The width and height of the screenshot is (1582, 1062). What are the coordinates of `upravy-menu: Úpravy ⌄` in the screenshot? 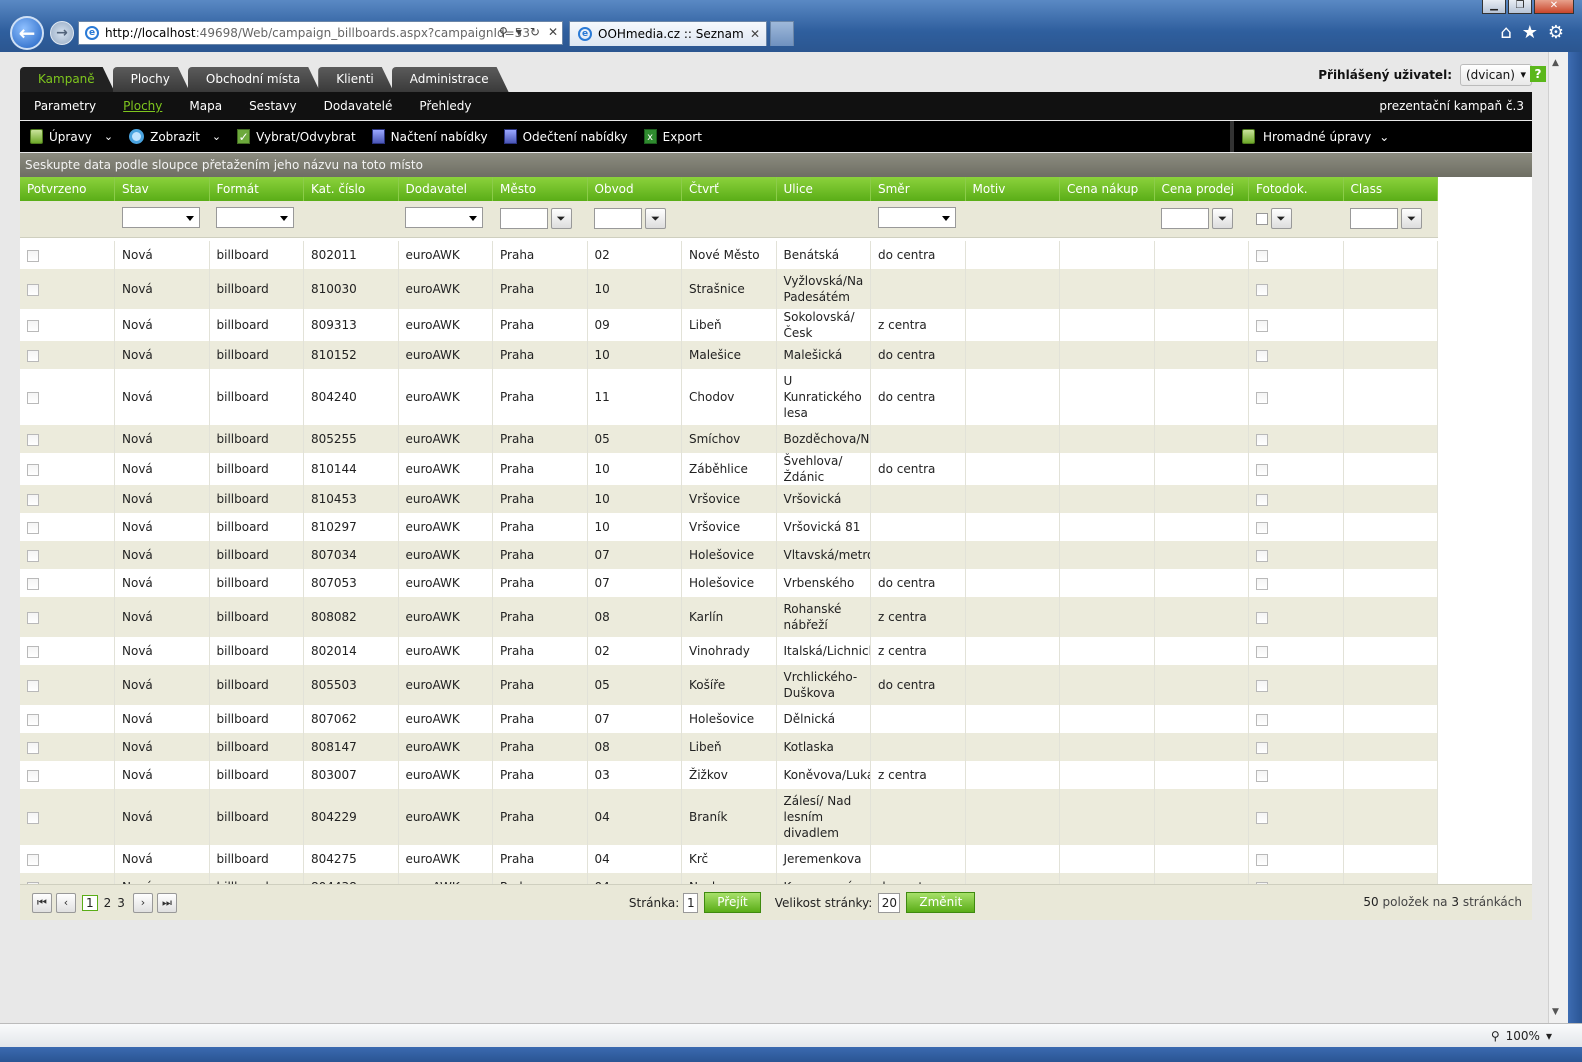 It's located at (71, 136).